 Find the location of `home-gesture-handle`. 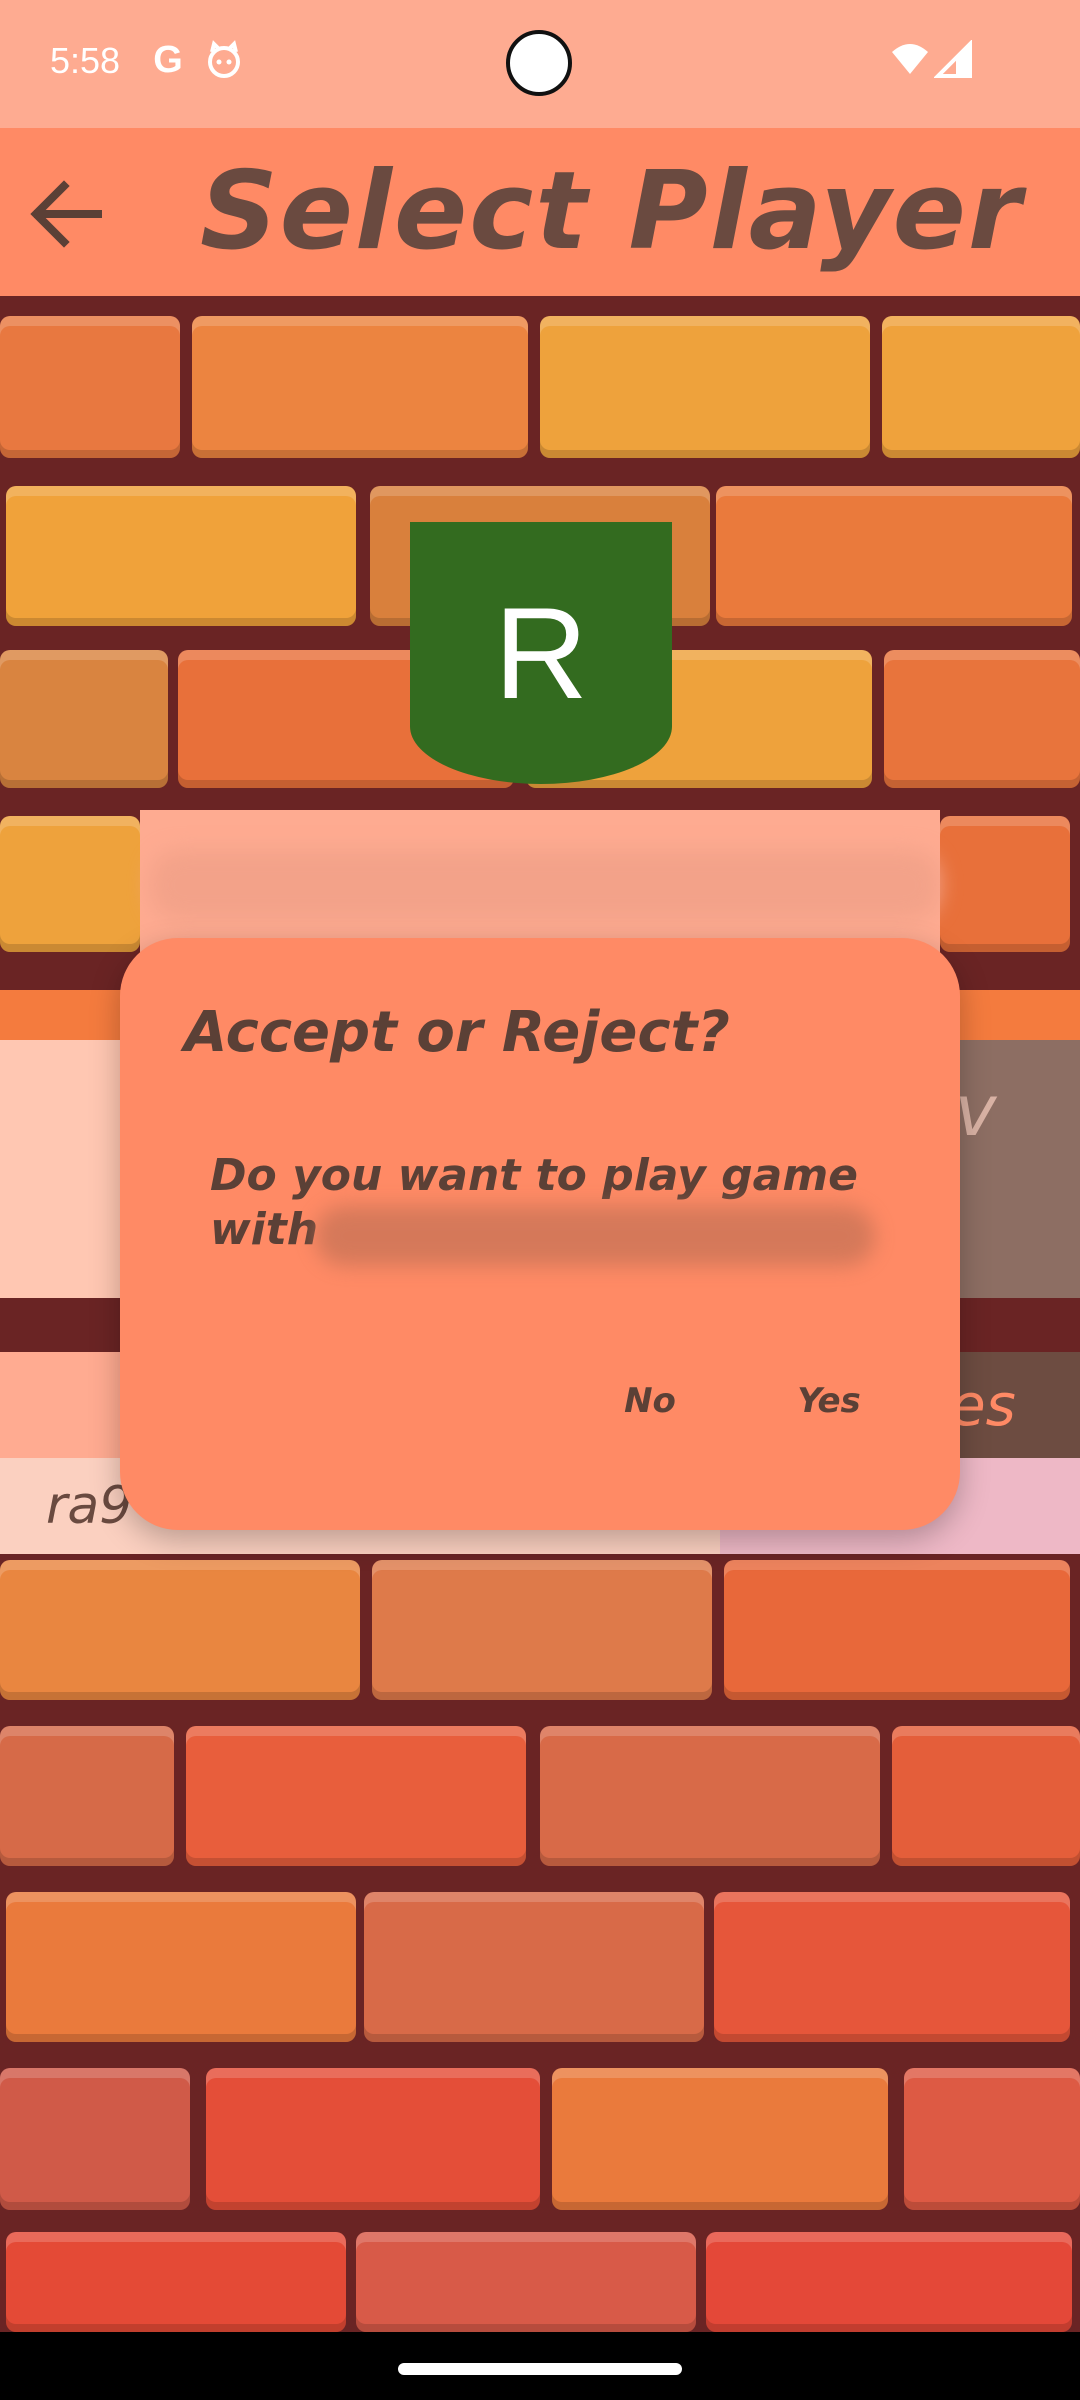

home-gesture-handle is located at coordinates (540, 2369).